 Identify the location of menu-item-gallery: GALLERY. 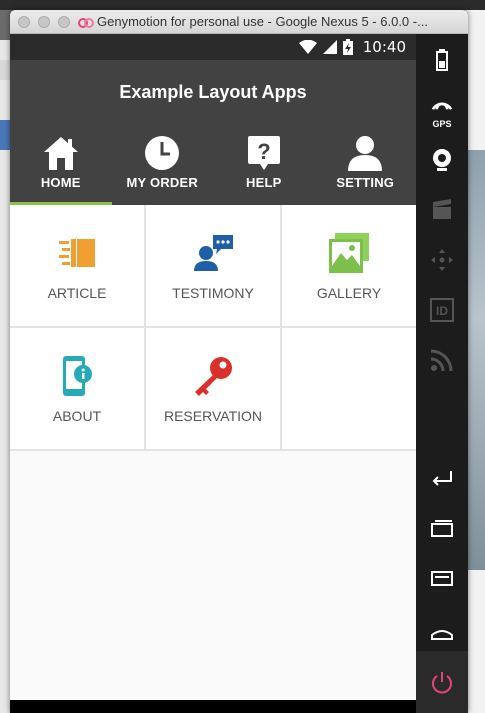
(349, 265).